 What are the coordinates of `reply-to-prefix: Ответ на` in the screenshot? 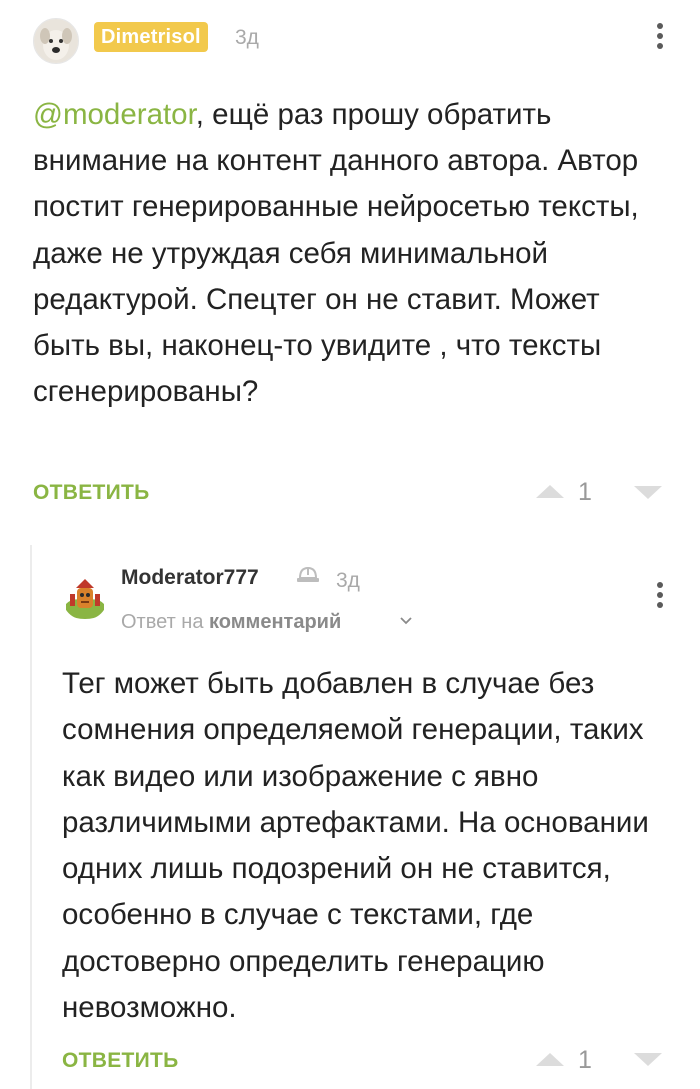 It's located at (162, 622).